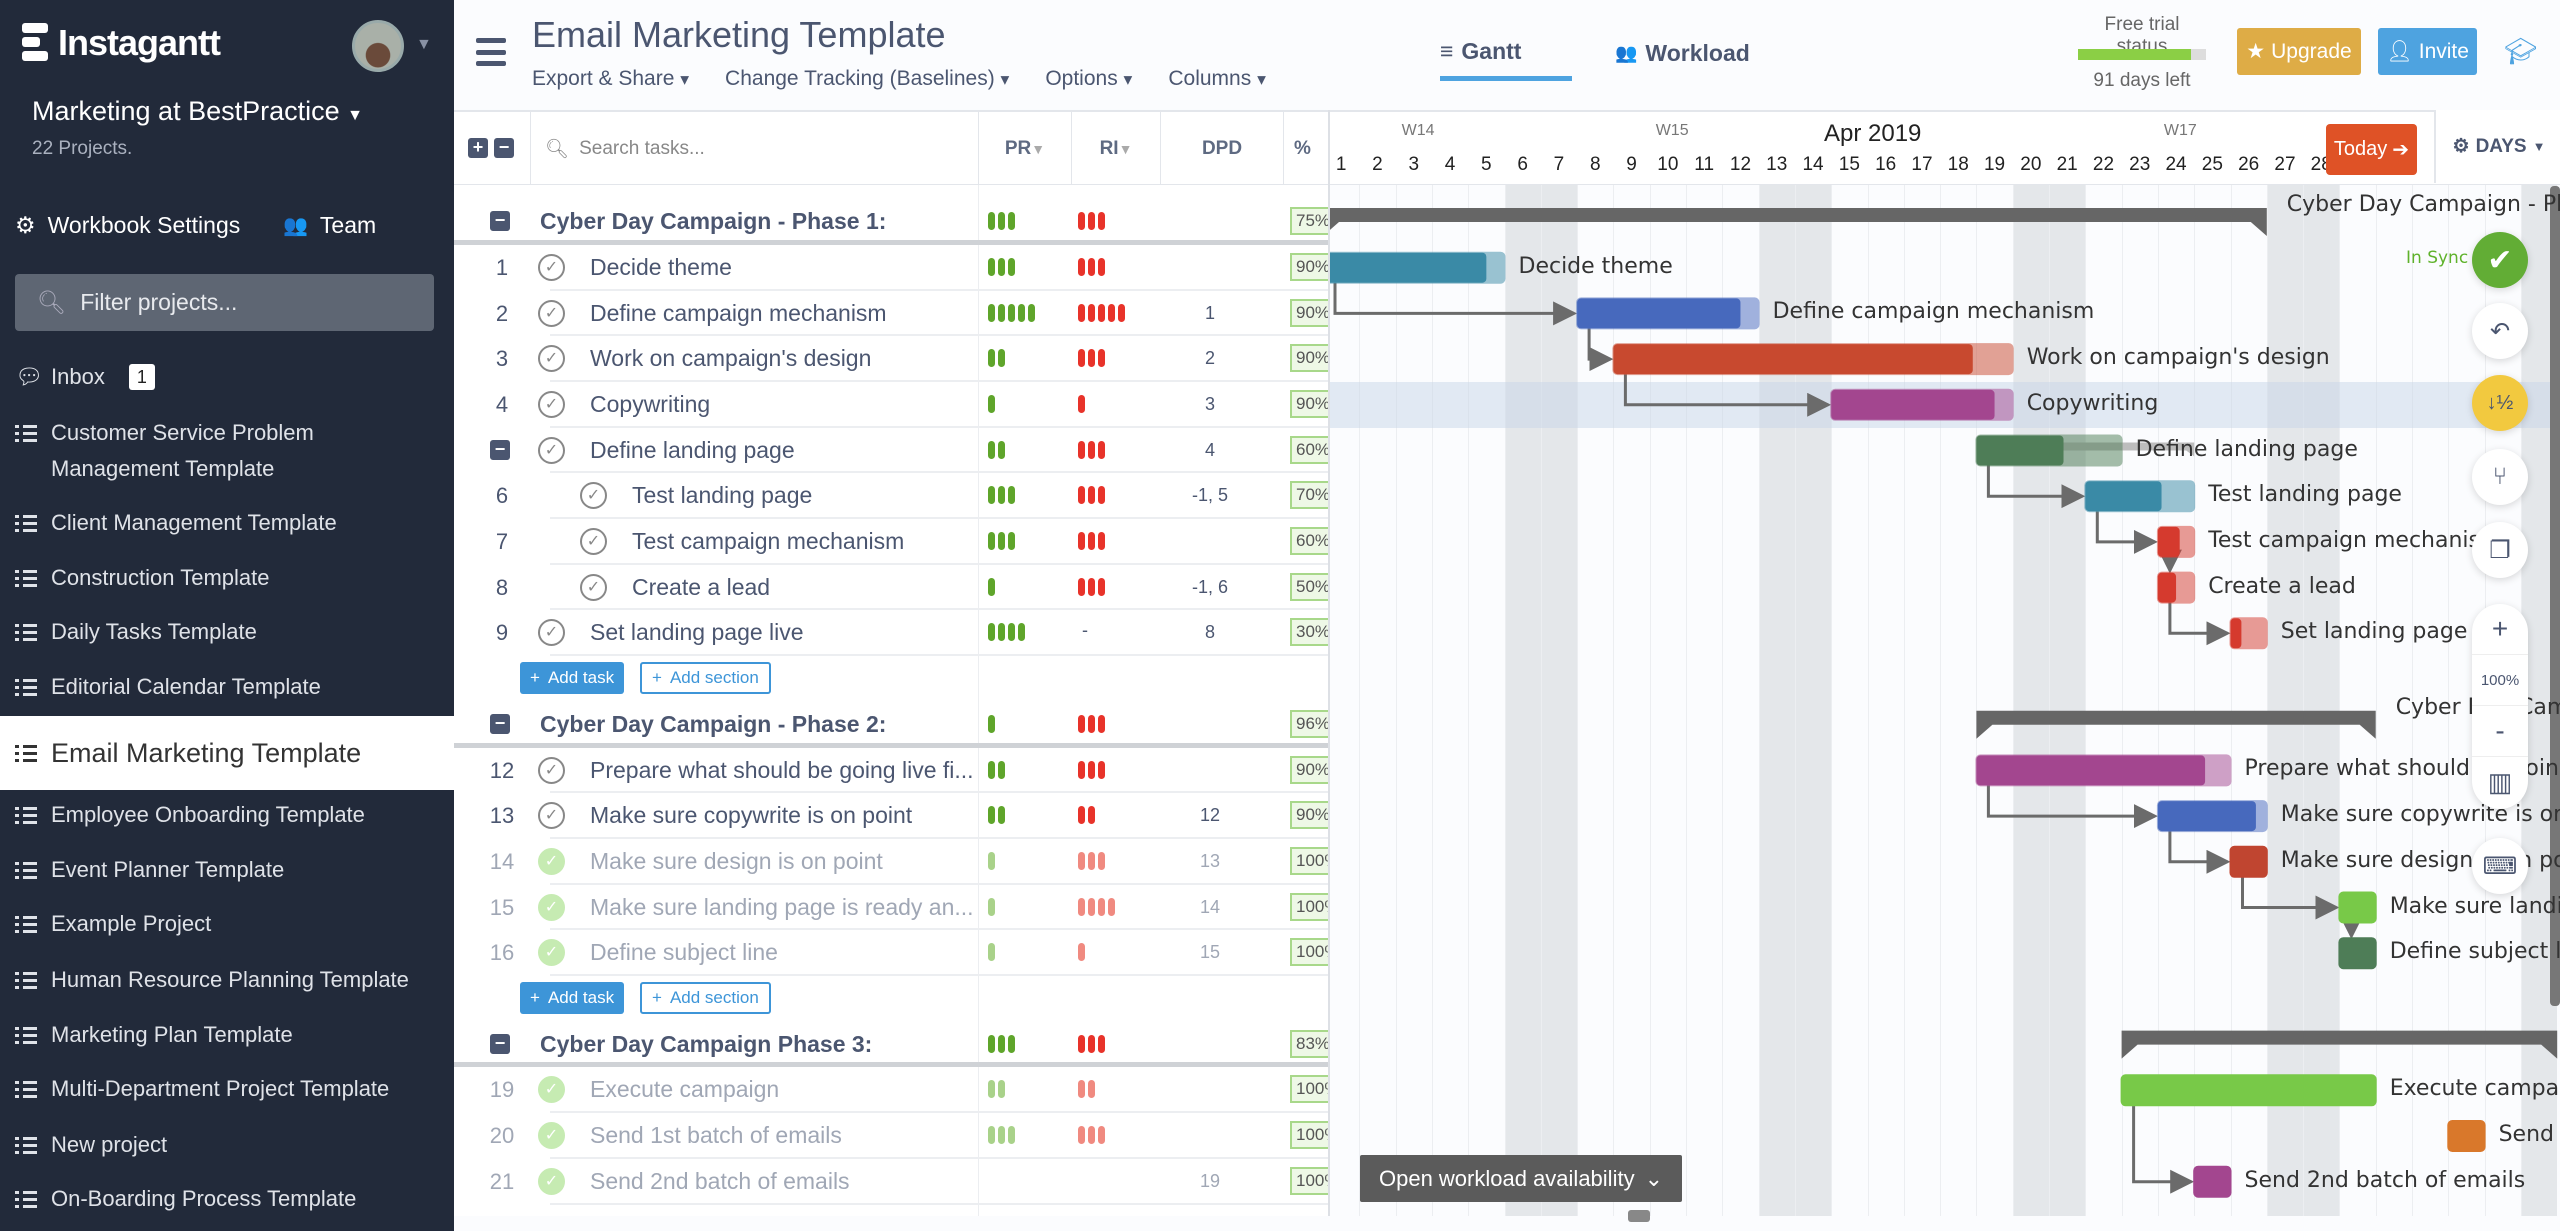 The image size is (2560, 1231). I want to click on add-row: + Add task + Add section, so click(891, 999).